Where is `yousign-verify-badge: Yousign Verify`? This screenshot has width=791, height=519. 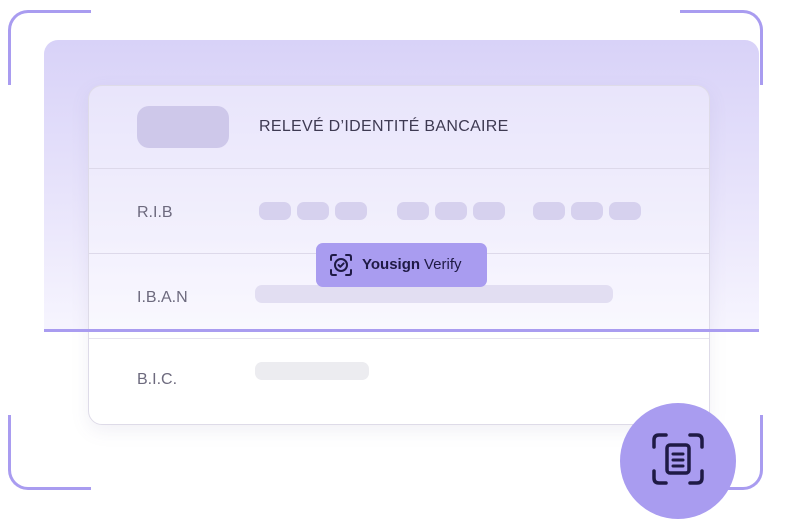
yousign-verify-badge: Yousign Verify is located at coordinates (401, 265).